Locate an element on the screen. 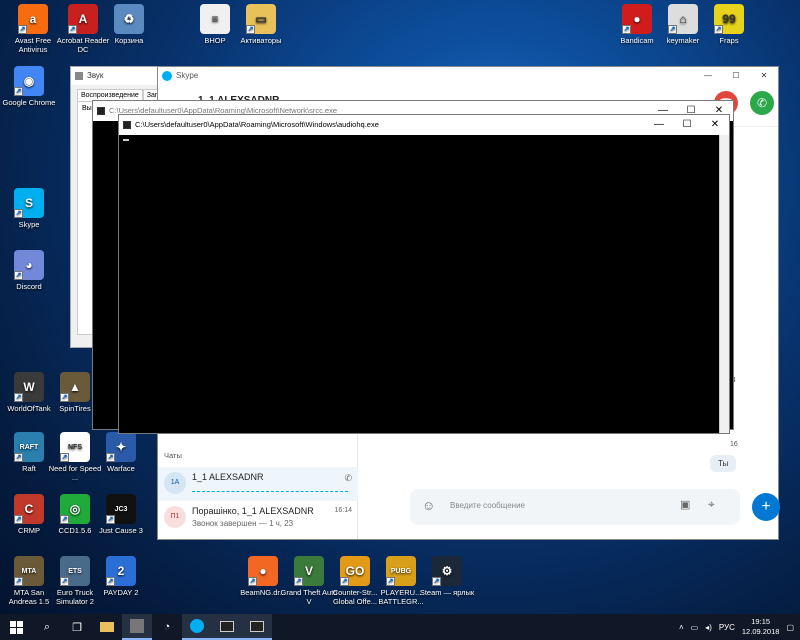  pubg-icon: PUBG ↗ is located at coordinates (401, 571).